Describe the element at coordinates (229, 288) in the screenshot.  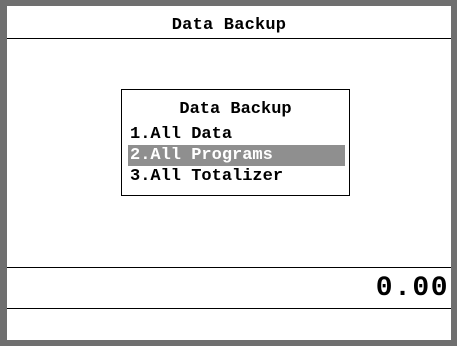
I see `amount-display: 0.00` at that location.